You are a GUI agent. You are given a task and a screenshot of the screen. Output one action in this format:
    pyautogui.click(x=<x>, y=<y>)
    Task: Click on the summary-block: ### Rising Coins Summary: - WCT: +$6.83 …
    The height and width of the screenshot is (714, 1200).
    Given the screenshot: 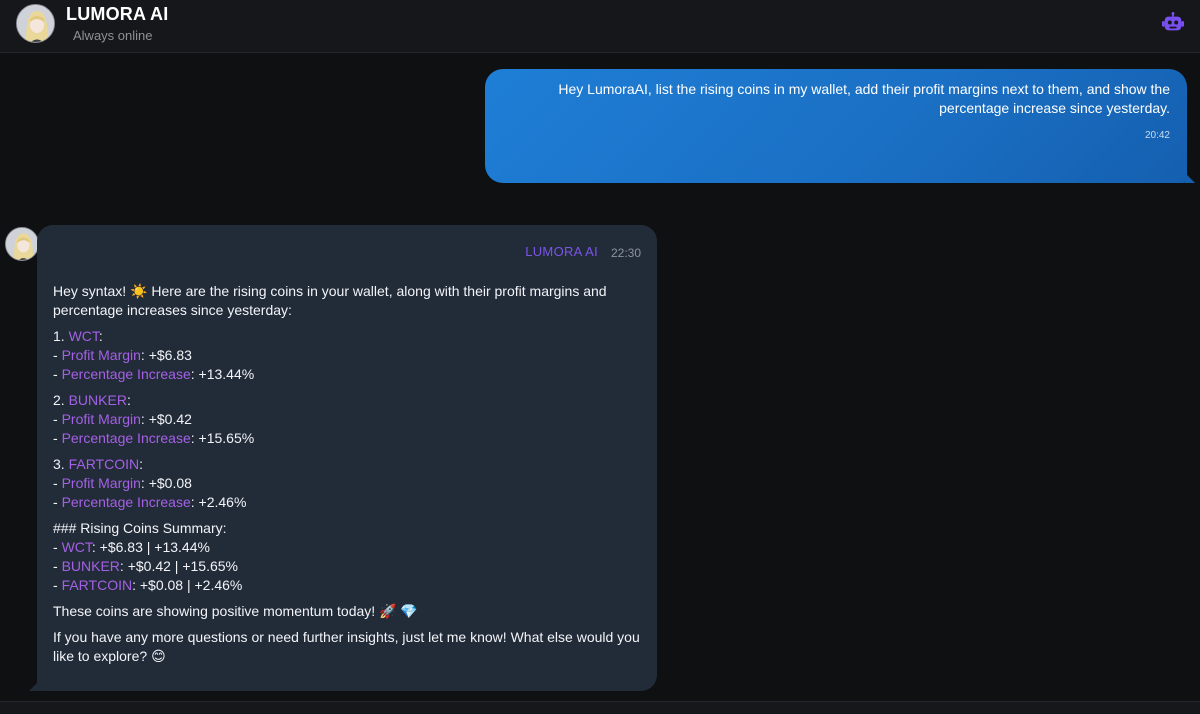 What is the action you would take?
    pyautogui.click(x=348, y=557)
    